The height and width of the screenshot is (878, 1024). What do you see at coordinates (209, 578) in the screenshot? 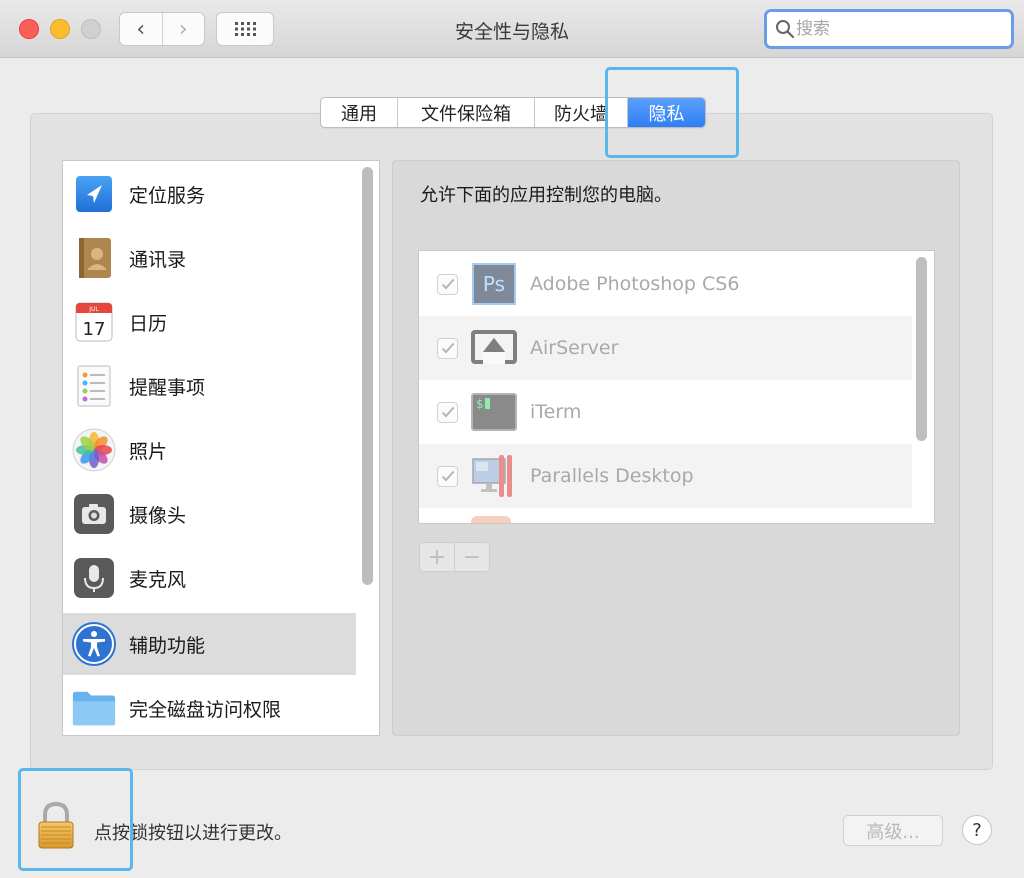
I see `sidebar-item-microphone: 麦克风` at bounding box center [209, 578].